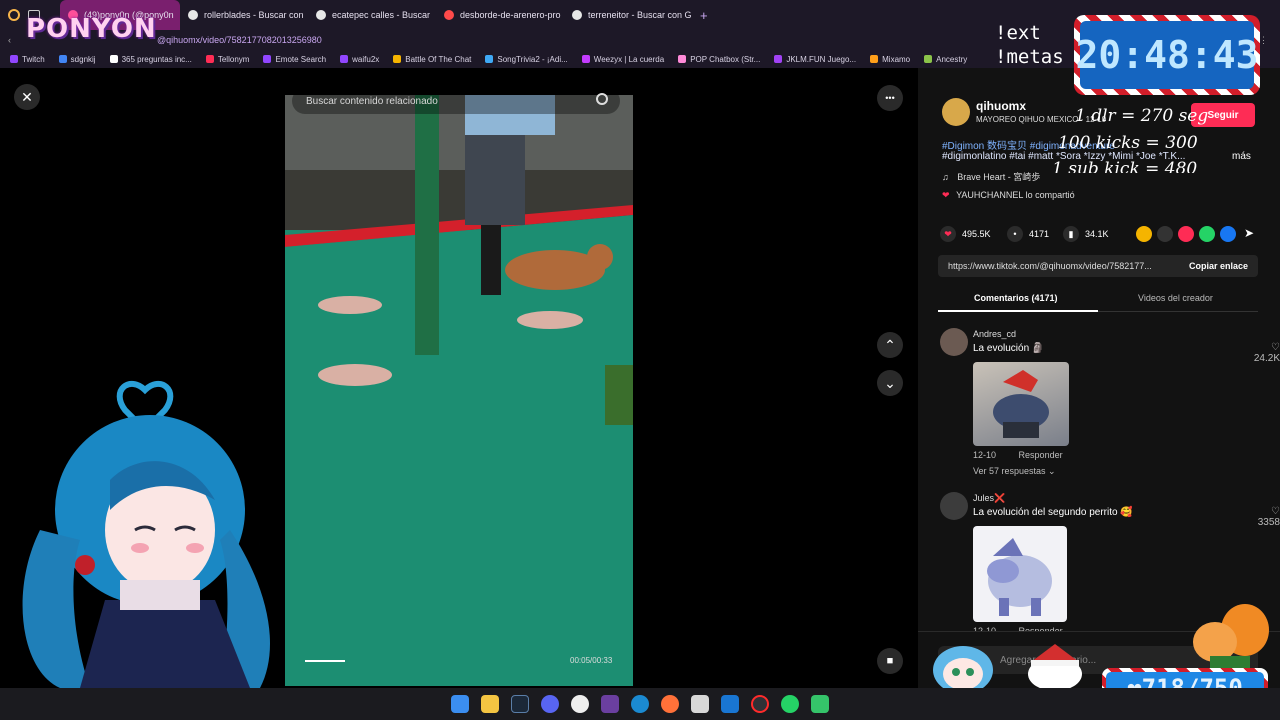  Describe the element at coordinates (77, 59) in the screenshot. I see `bookmark-item: sdgnkij` at that location.